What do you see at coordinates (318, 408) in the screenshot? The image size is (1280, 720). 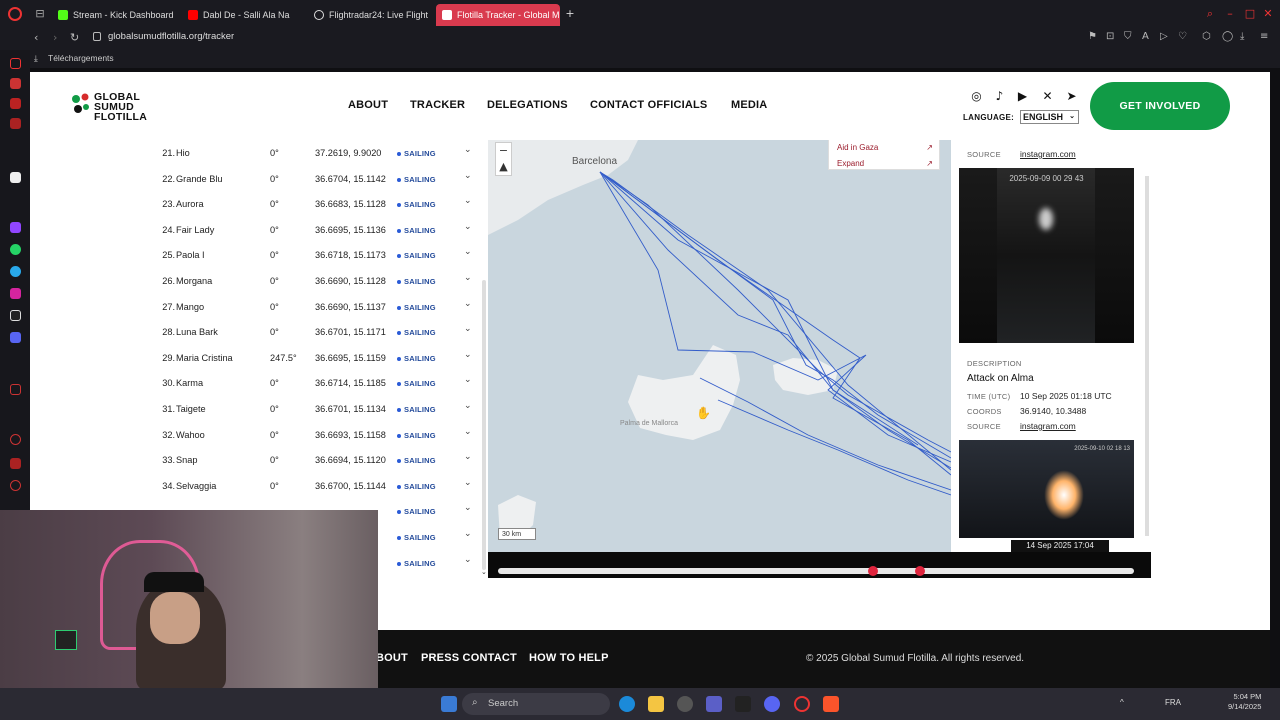 I see `boat-row: 31. Taigete 0° 36.6701, 15.1134 SAILING ⌄` at bounding box center [318, 408].